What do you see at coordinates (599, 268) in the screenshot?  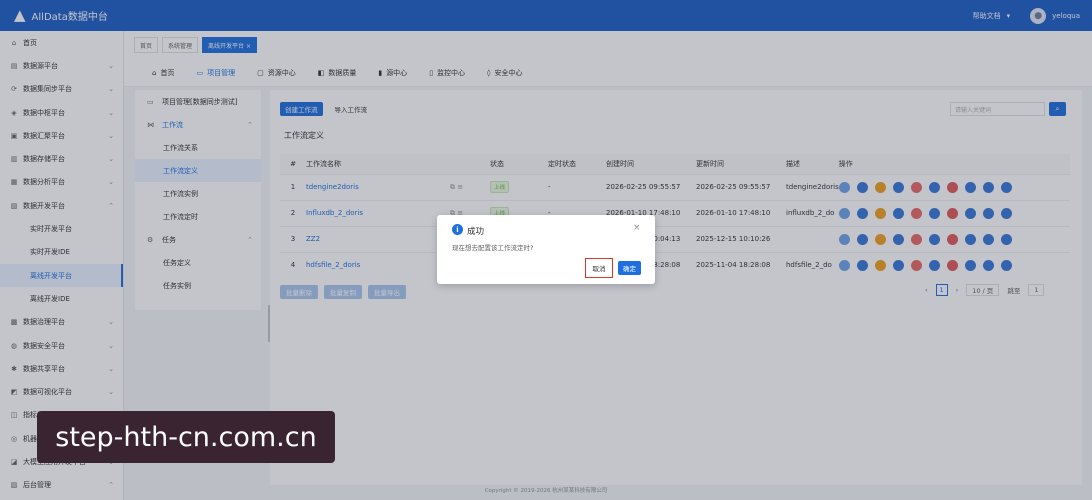 I see `cancel-button: 取消` at bounding box center [599, 268].